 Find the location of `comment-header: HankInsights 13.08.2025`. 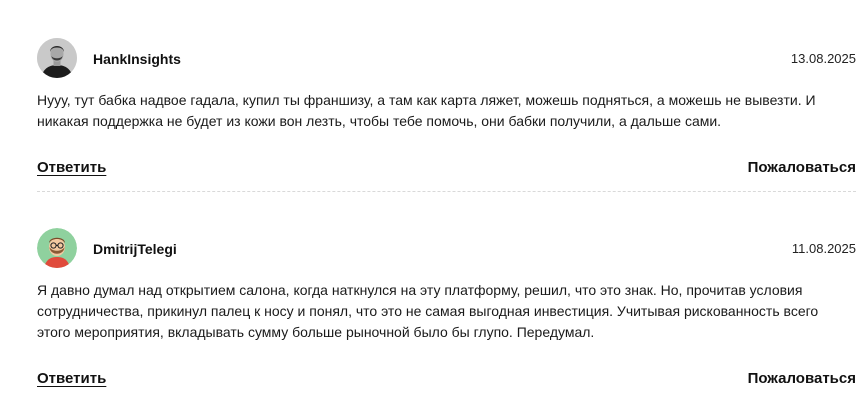

comment-header: HankInsights 13.08.2025 is located at coordinates (446, 59).